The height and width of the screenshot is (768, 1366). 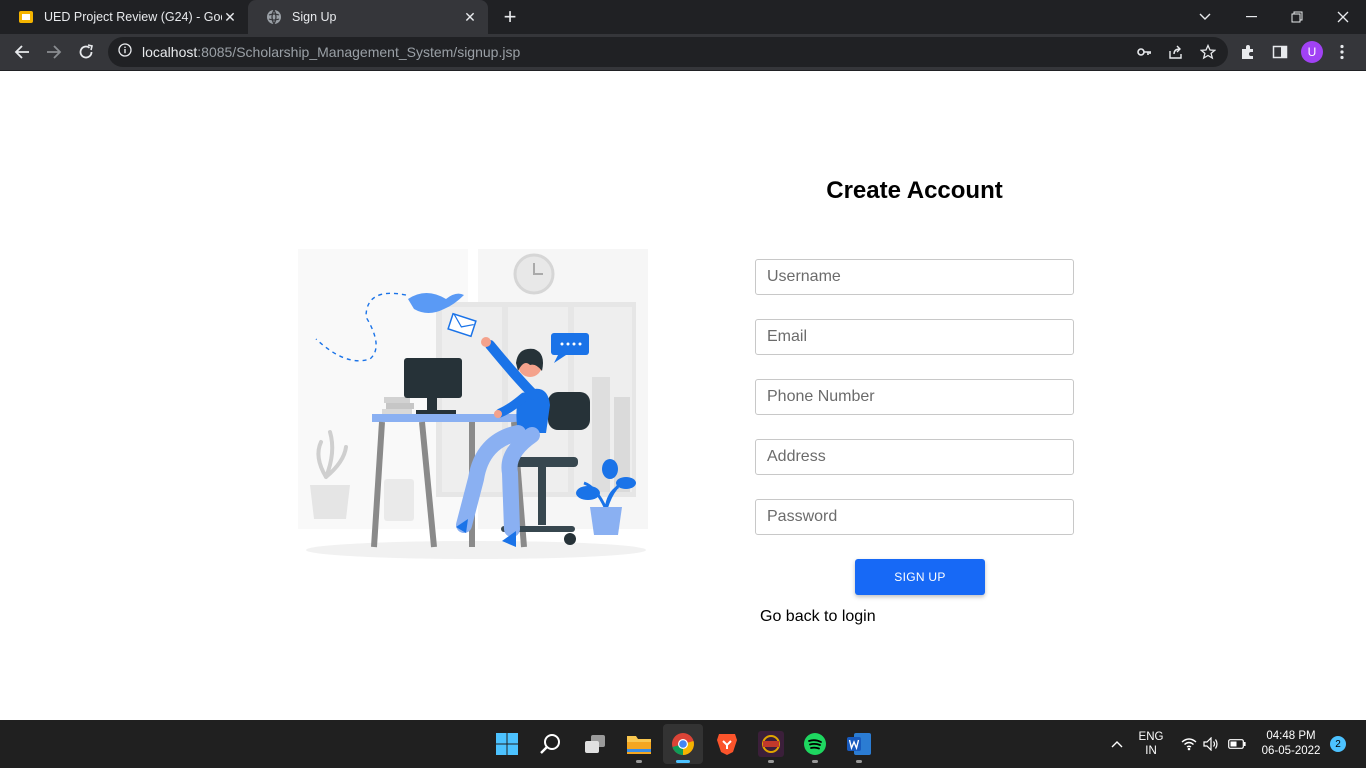 I want to click on task-view-icon, so click(x=595, y=744).